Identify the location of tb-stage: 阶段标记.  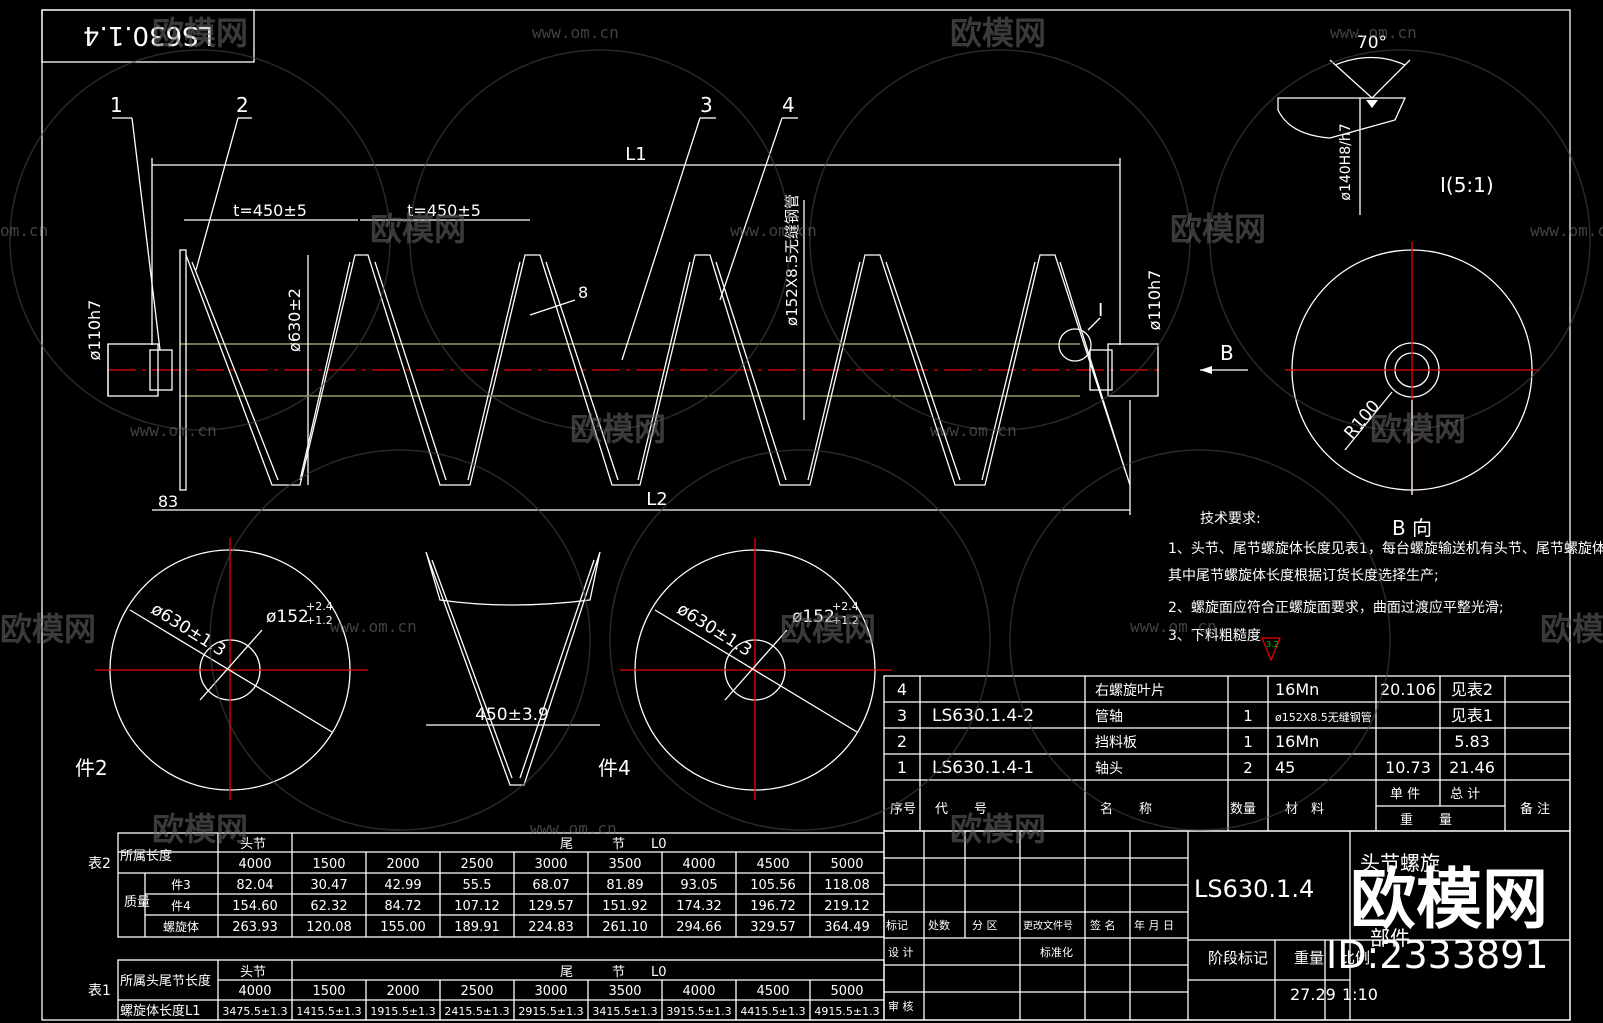
(1238, 958).